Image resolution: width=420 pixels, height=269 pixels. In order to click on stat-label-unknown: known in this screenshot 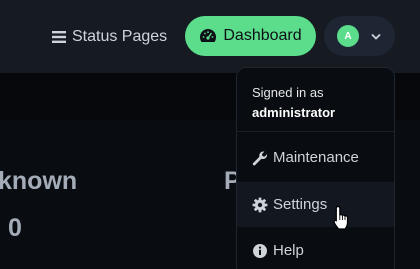, I will do `click(39, 181)`.